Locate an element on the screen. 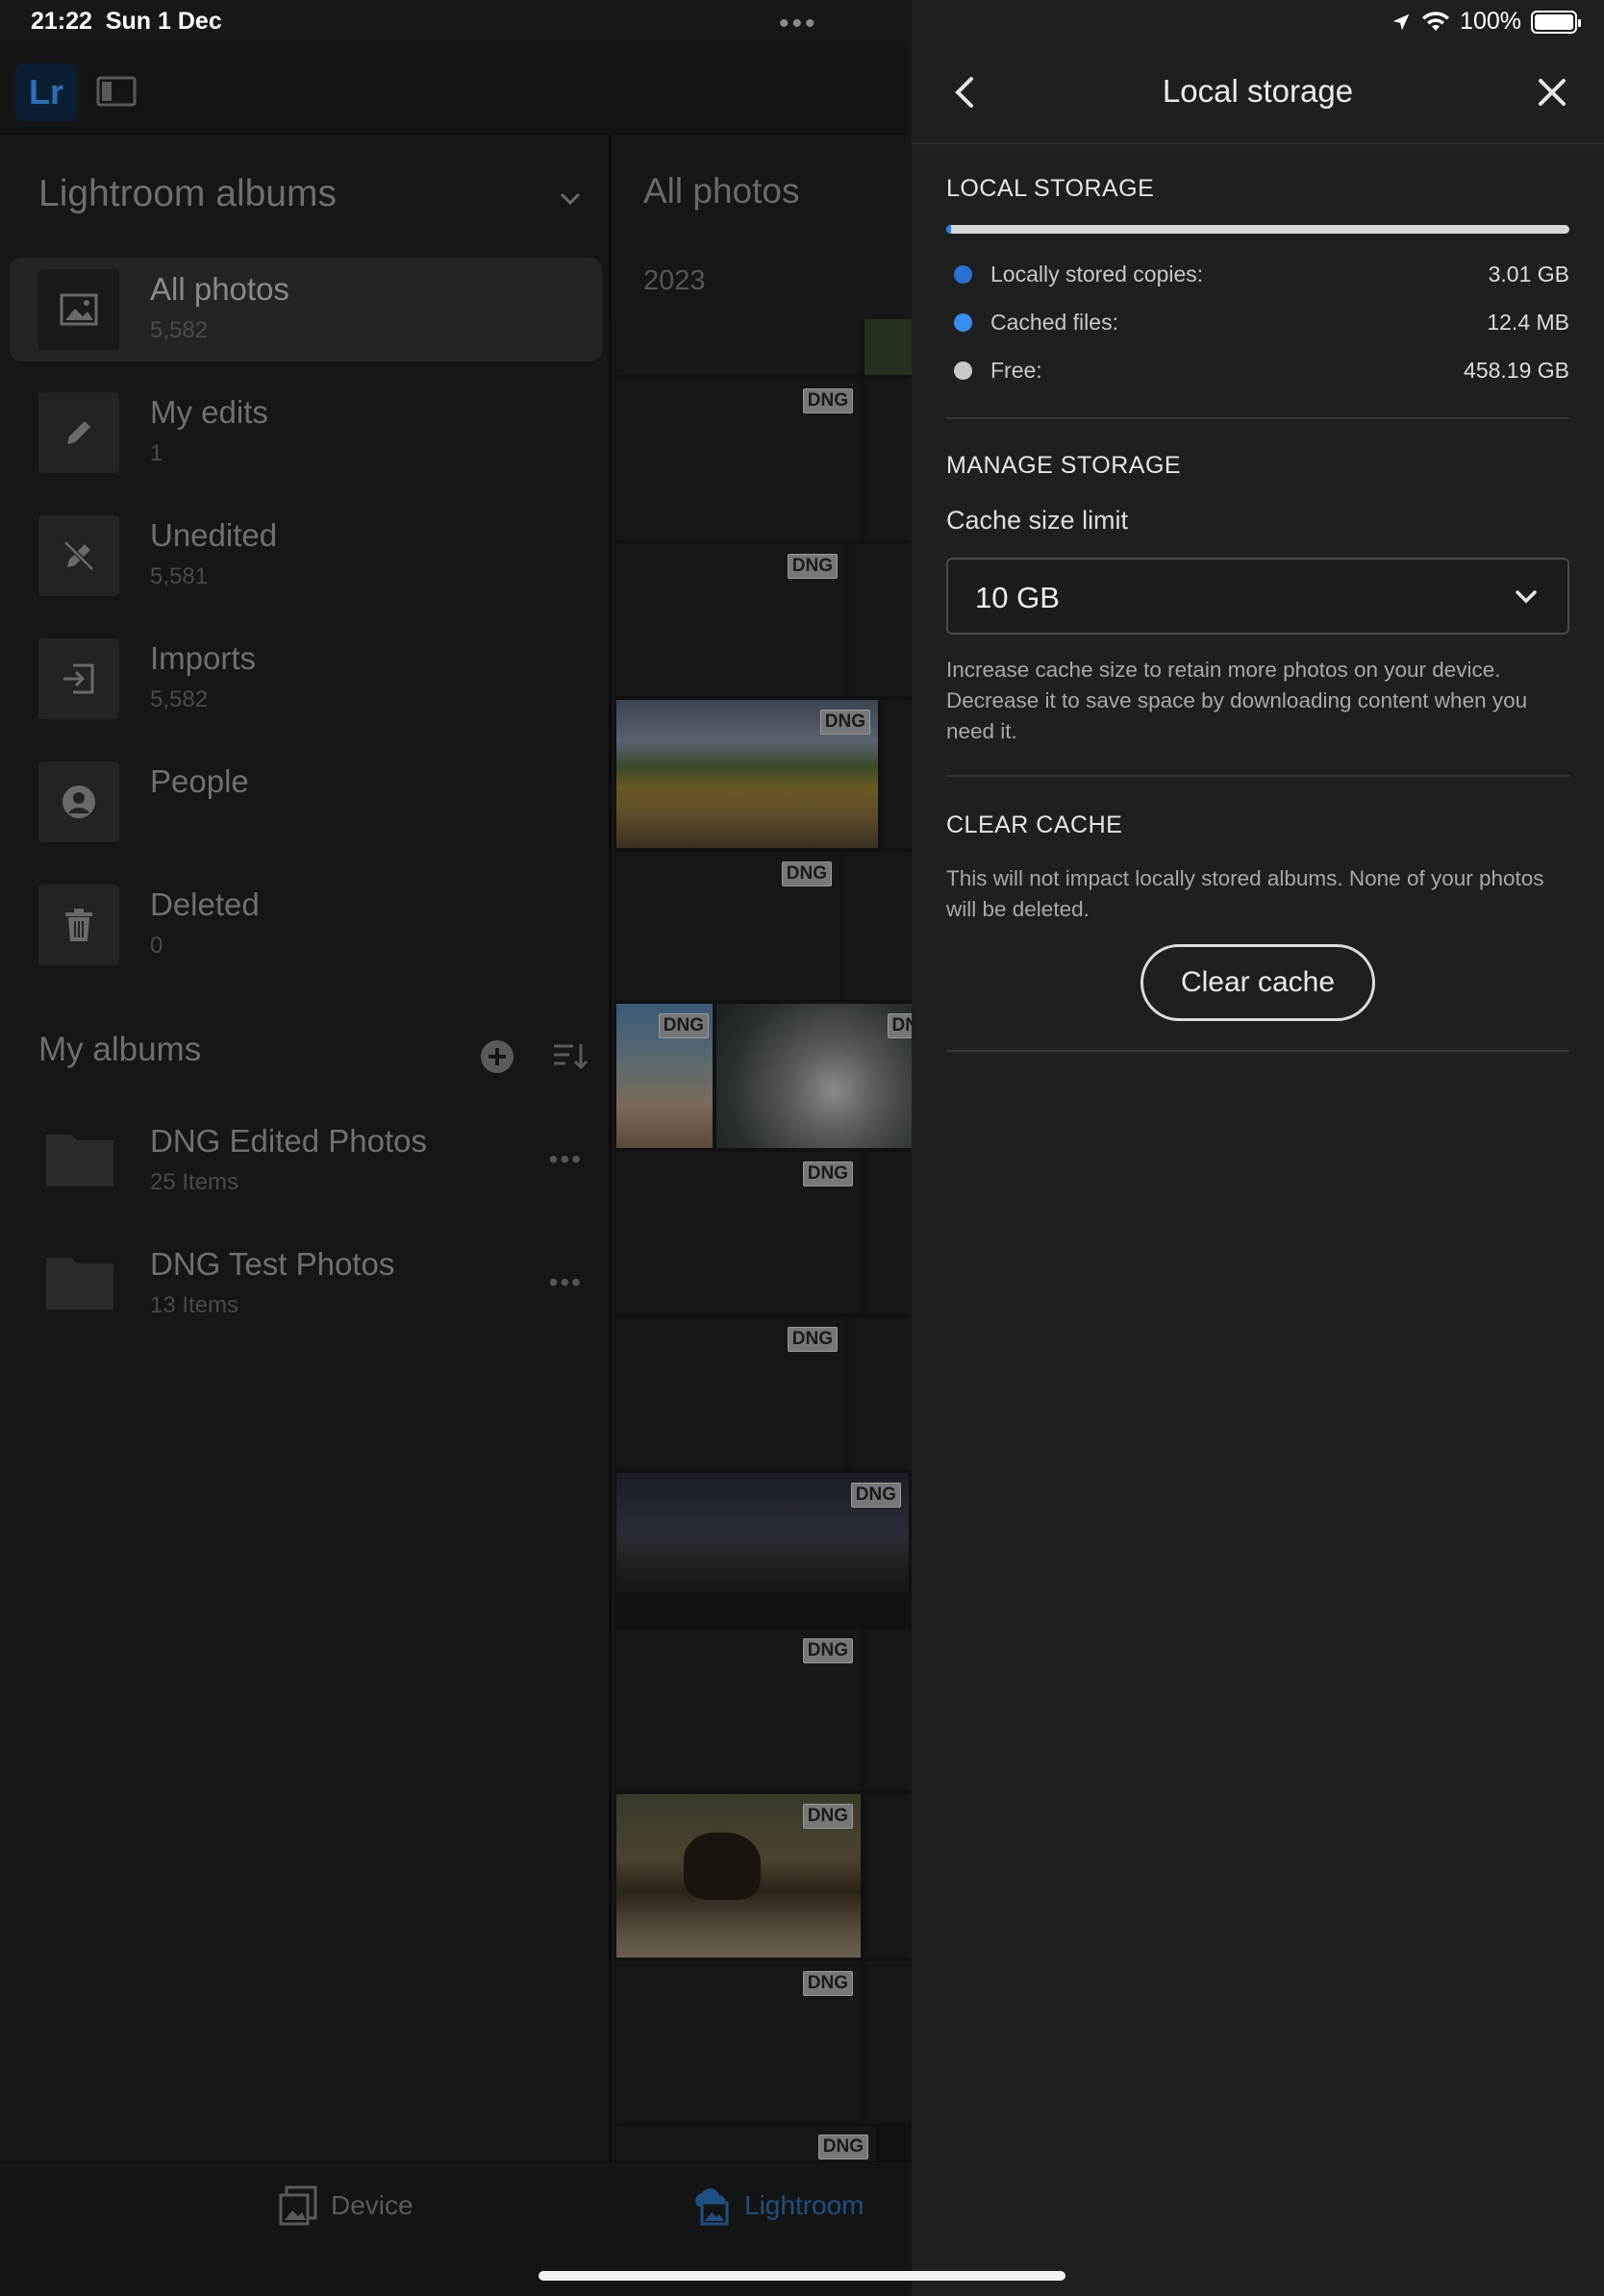 Image resolution: width=1604 pixels, height=2296 pixels. album-item-my-edits: My edits 1 is located at coordinates (306, 433).